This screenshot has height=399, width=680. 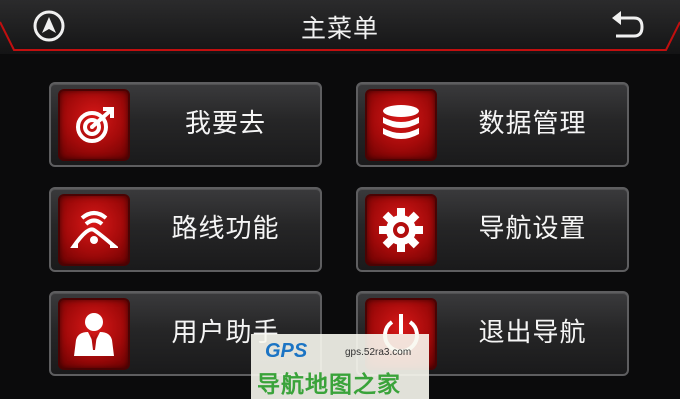 What do you see at coordinates (532, 124) in the screenshot?
I see `menu-item-label: 数据管理` at bounding box center [532, 124].